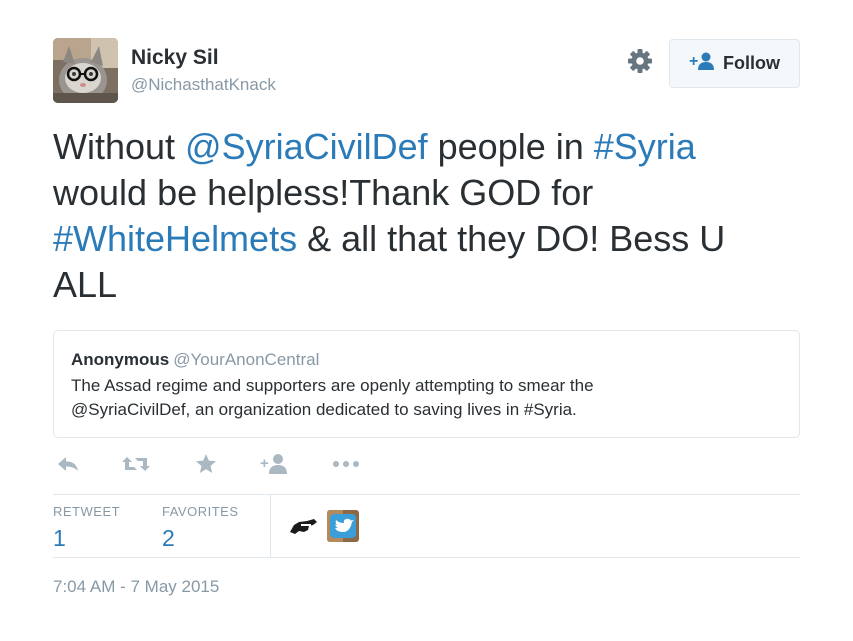 This screenshot has width=853, height=641. Describe the element at coordinates (85, 70) in the screenshot. I see `user-avatar` at that location.